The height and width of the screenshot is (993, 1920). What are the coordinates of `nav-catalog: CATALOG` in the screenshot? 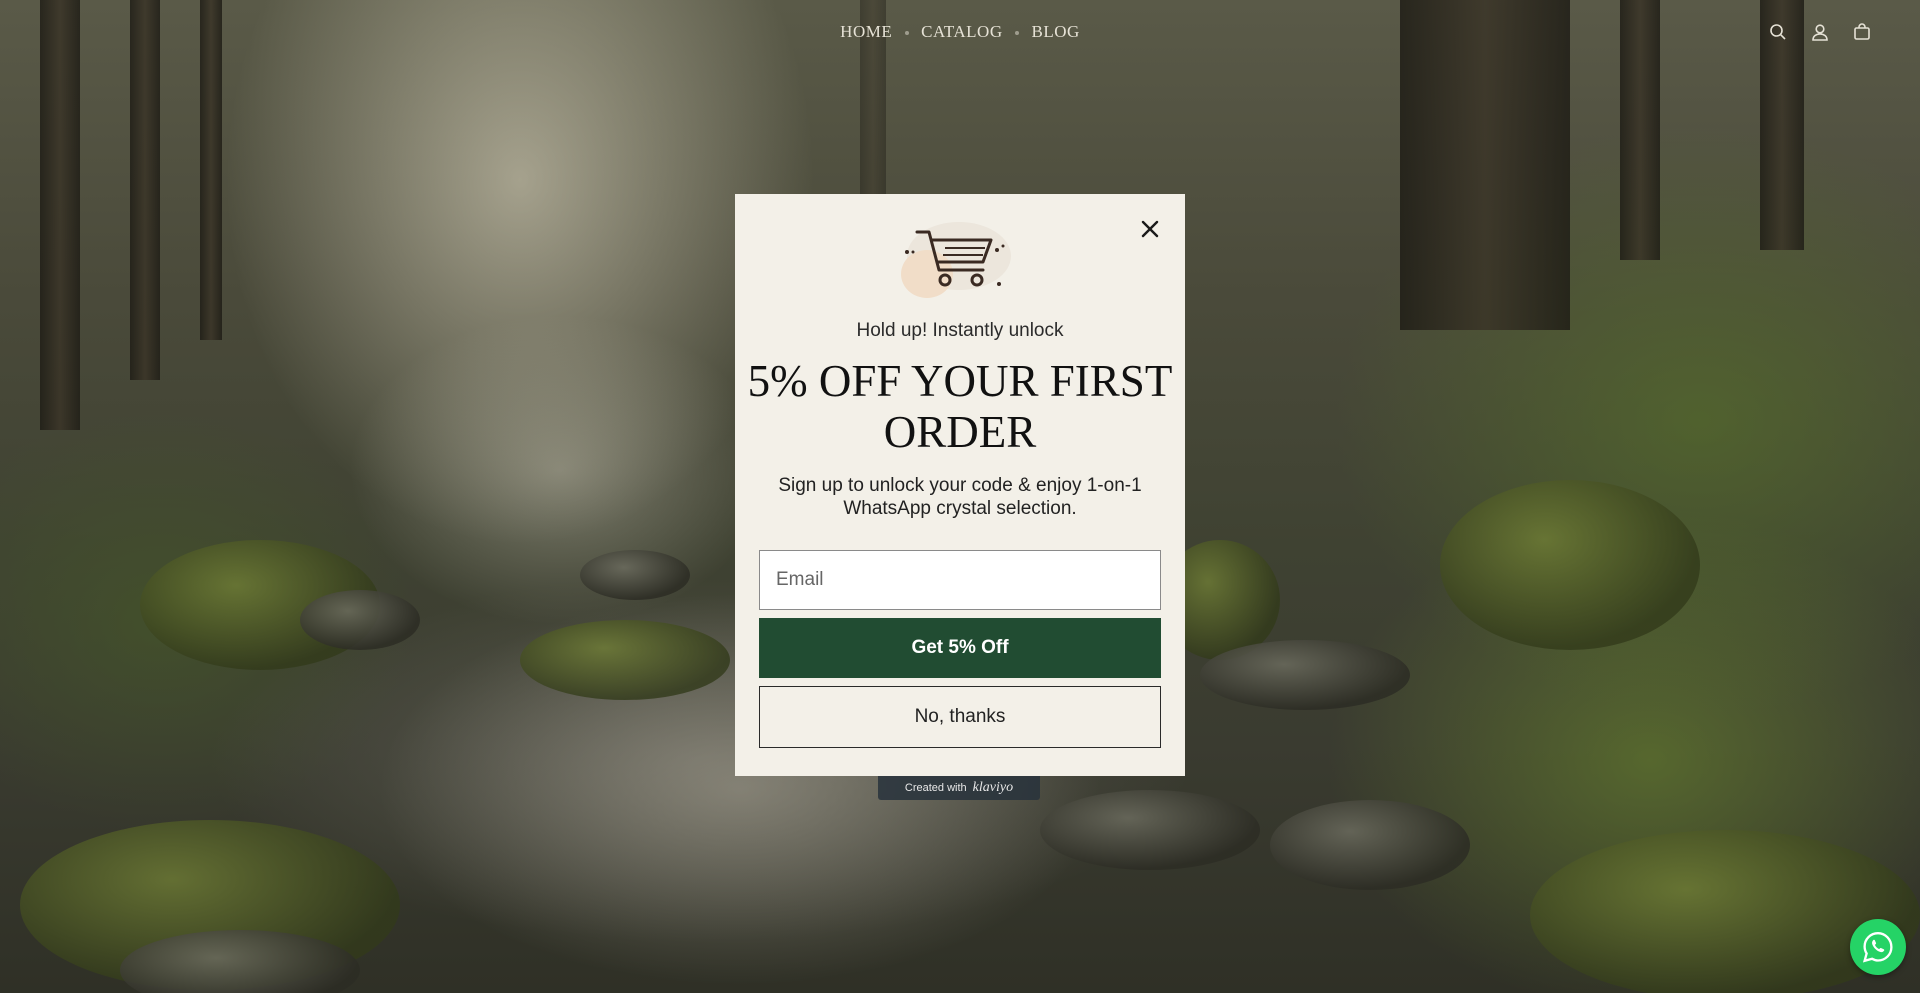 It's located at (961, 31).